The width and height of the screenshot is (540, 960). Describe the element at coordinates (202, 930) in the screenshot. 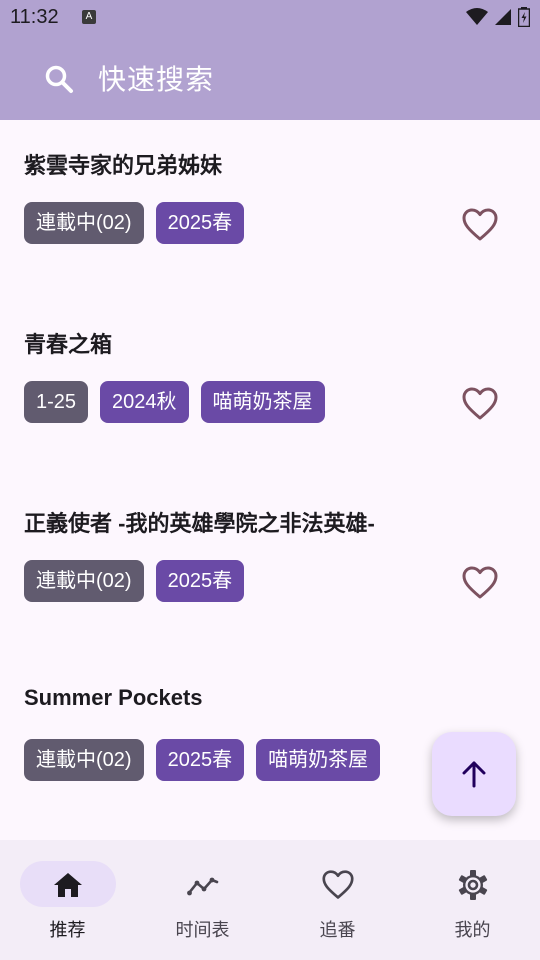

I see `nav-label: 时间表` at that location.